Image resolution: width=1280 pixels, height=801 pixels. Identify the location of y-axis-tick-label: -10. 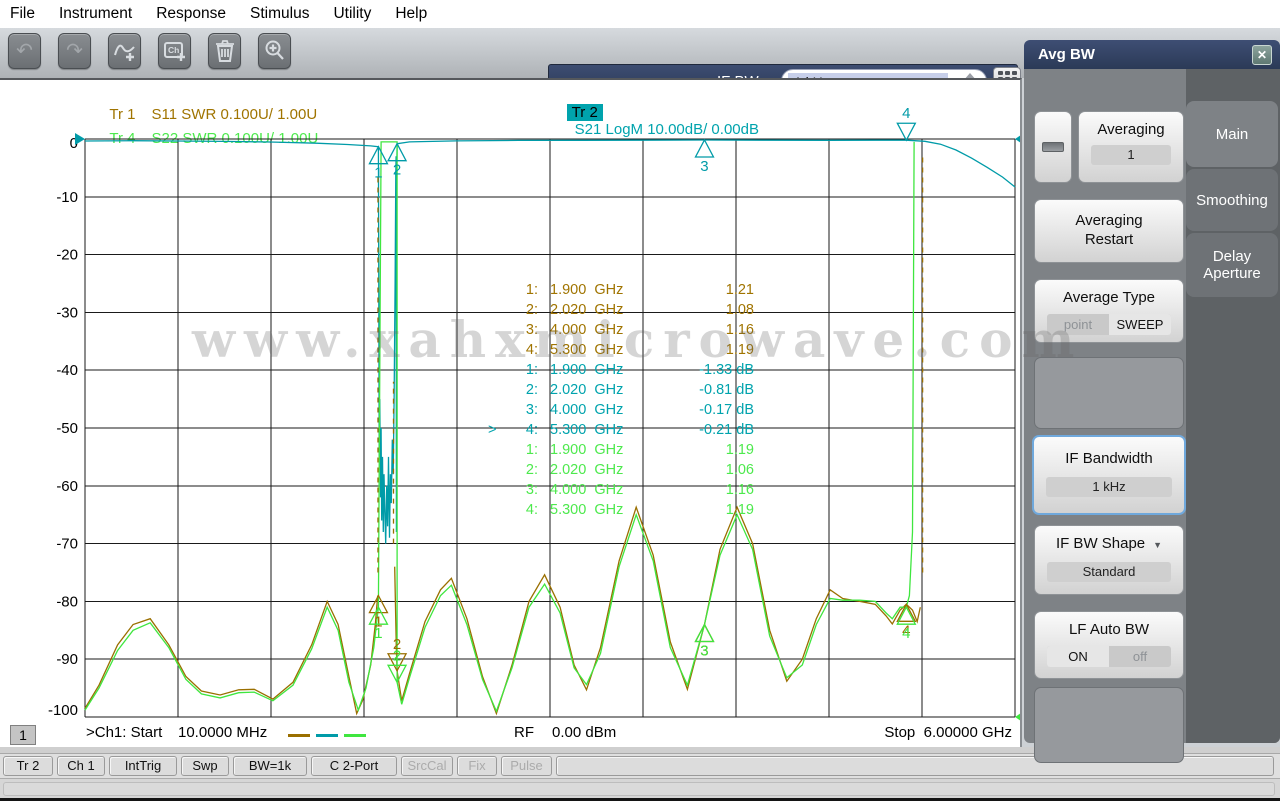
(67, 197).